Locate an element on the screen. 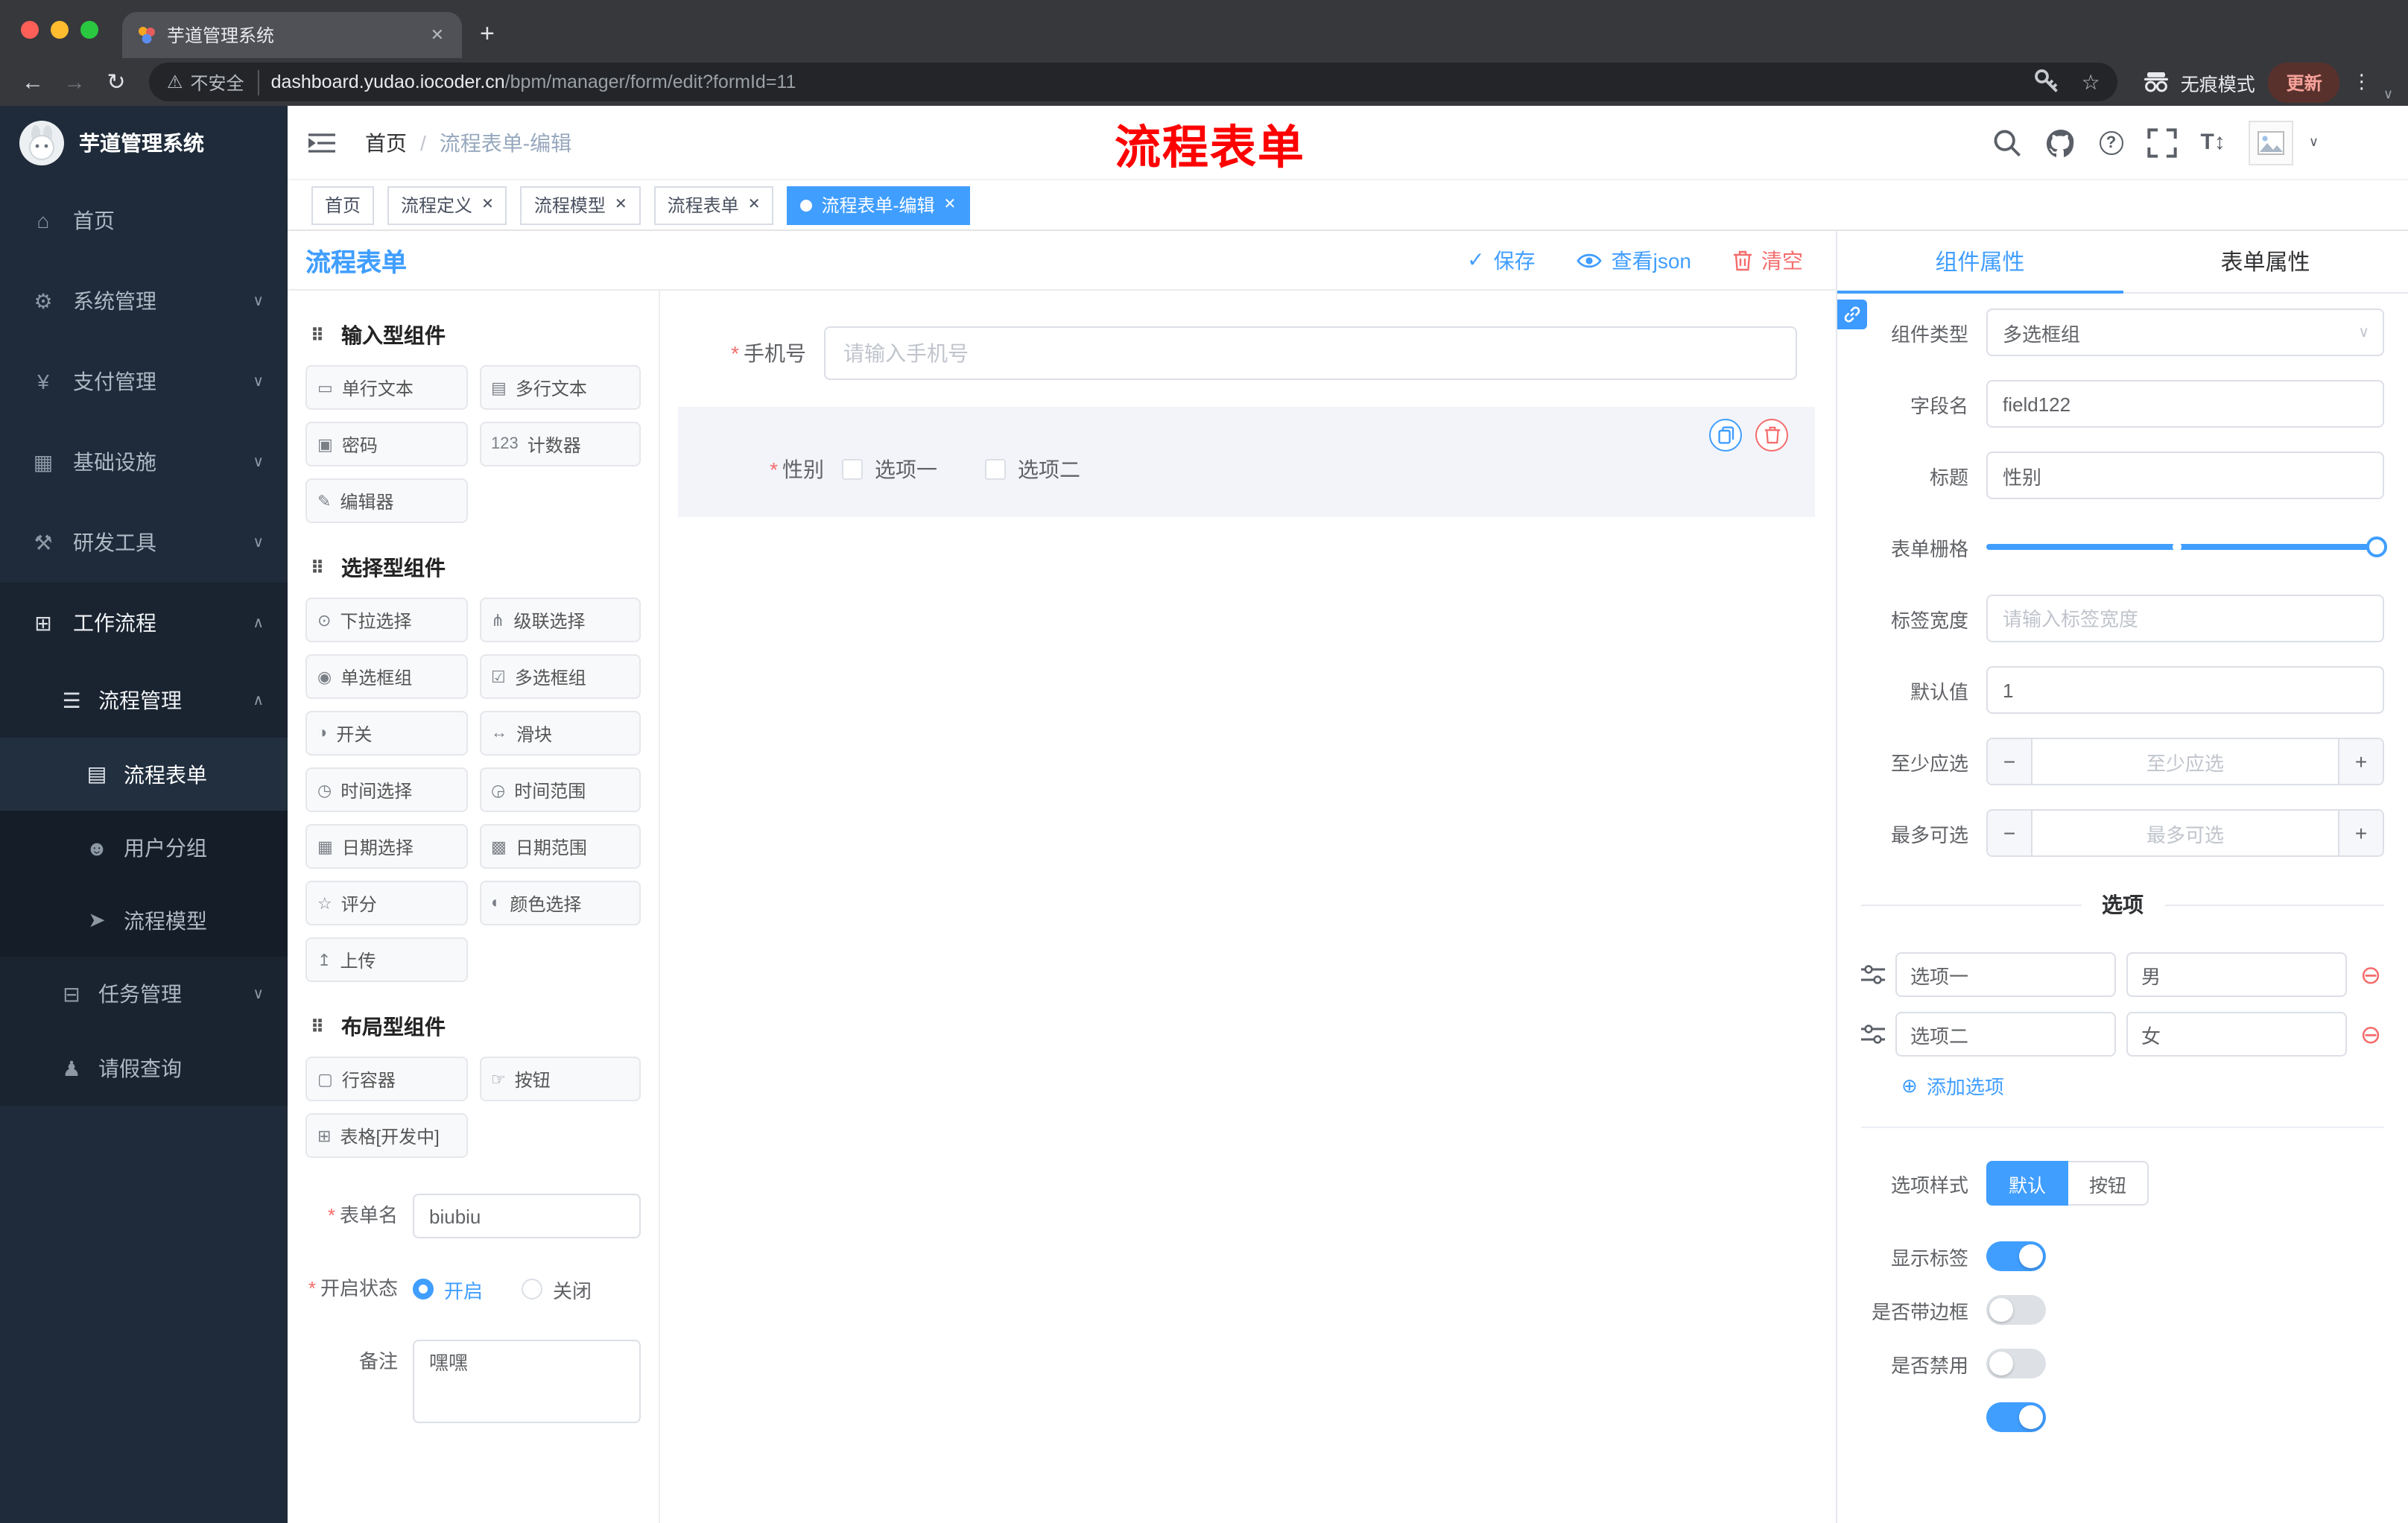 The image size is (2408, 1523). gender-checkbox-option2: 选项二 is located at coordinates (1032, 470).